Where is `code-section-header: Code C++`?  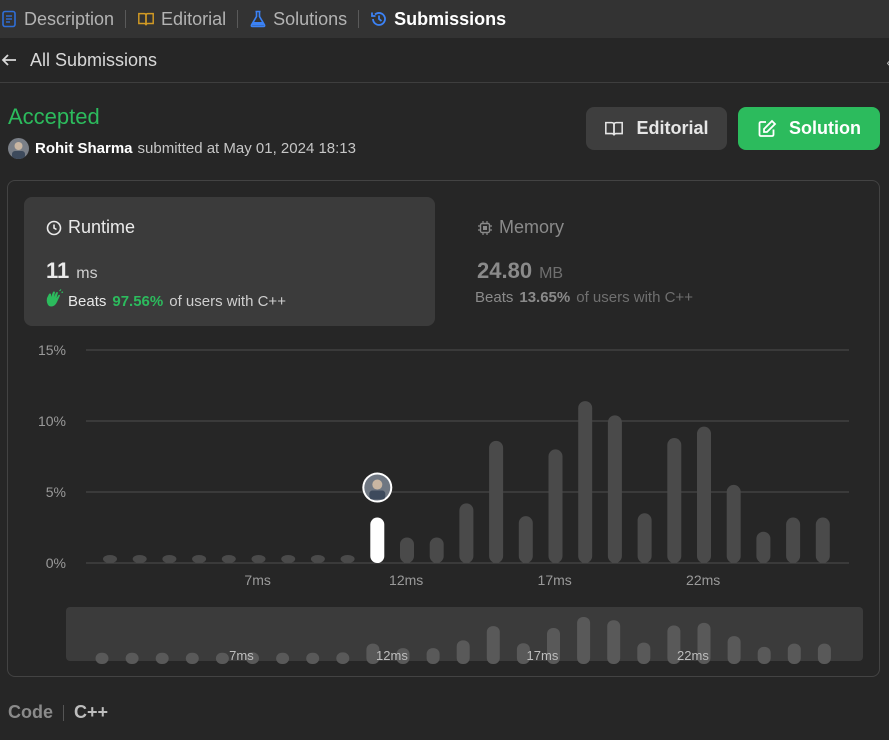 code-section-header: Code C++ is located at coordinates (58, 712).